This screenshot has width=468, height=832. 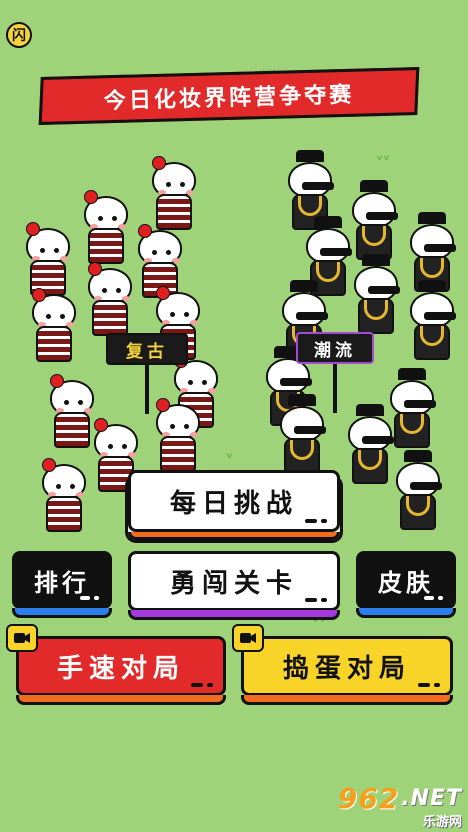 What do you see at coordinates (442, 822) in the screenshot?
I see `watermark-subtitle: 乐游网` at bounding box center [442, 822].